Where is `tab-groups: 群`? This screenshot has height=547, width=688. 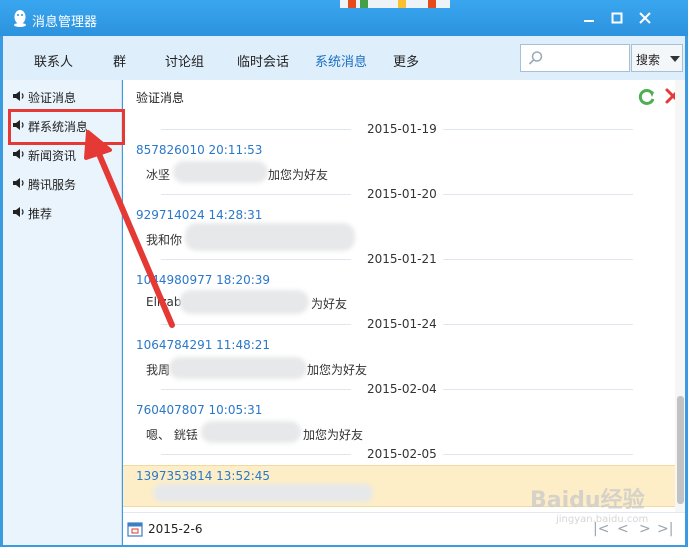
tab-groups: 群 is located at coordinates (119, 60).